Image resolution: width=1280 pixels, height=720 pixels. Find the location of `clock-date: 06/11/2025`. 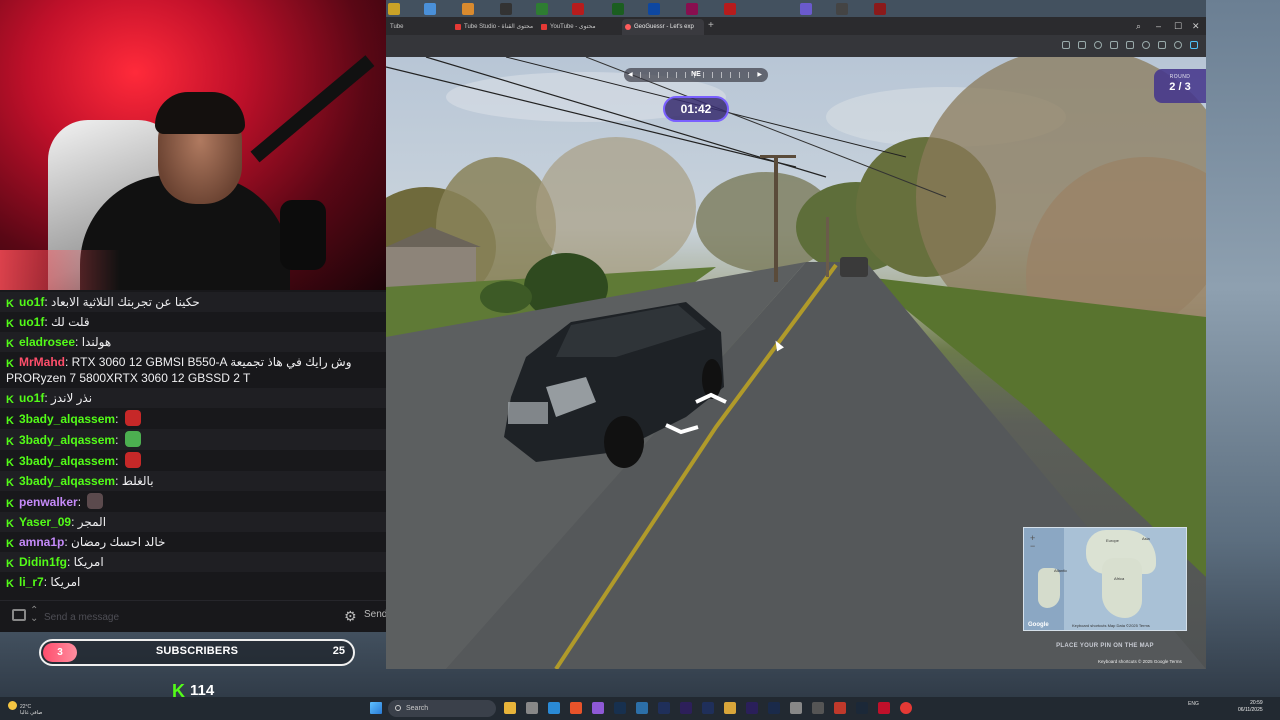

clock-date: 06/11/2025 is located at coordinates (1250, 710).